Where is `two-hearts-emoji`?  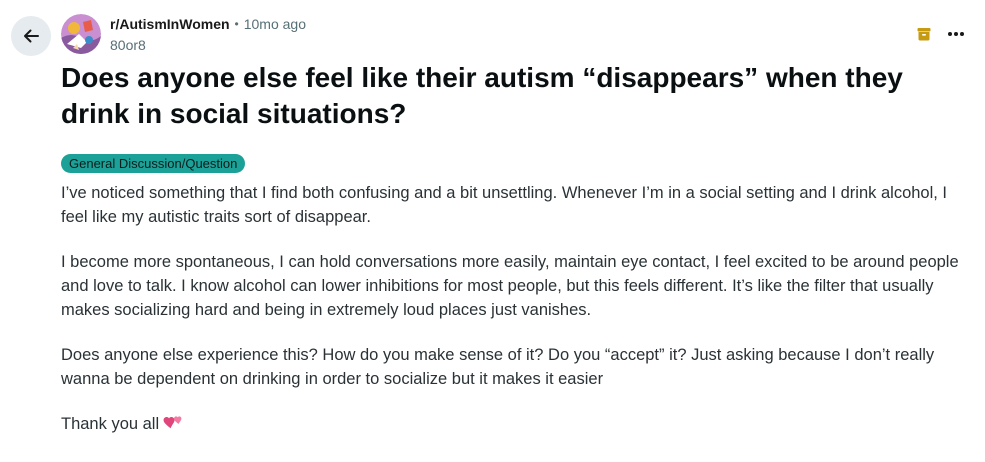 two-hearts-emoji is located at coordinates (172, 422).